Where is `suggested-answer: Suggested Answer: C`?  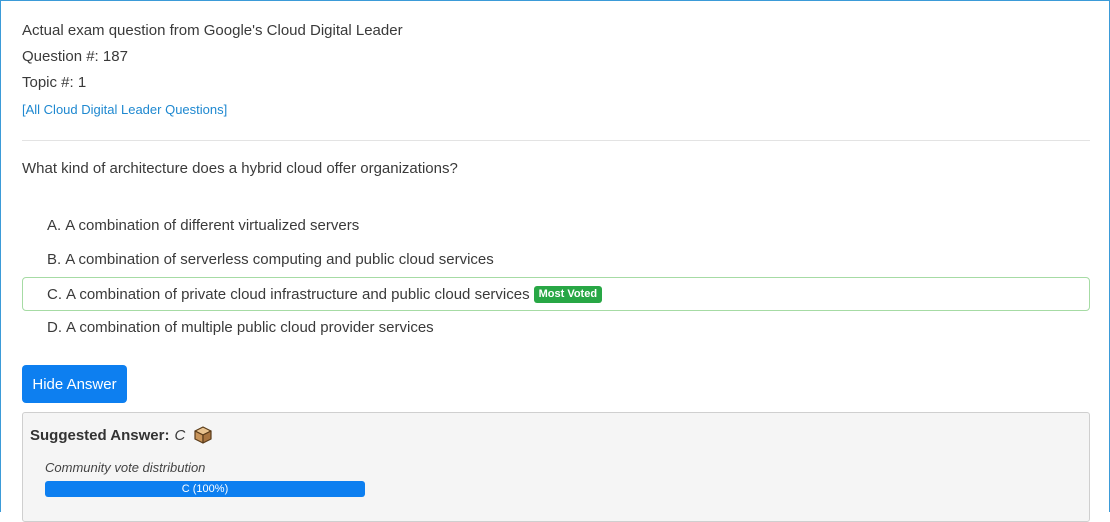 suggested-answer: Suggested Answer: C is located at coordinates (121, 435).